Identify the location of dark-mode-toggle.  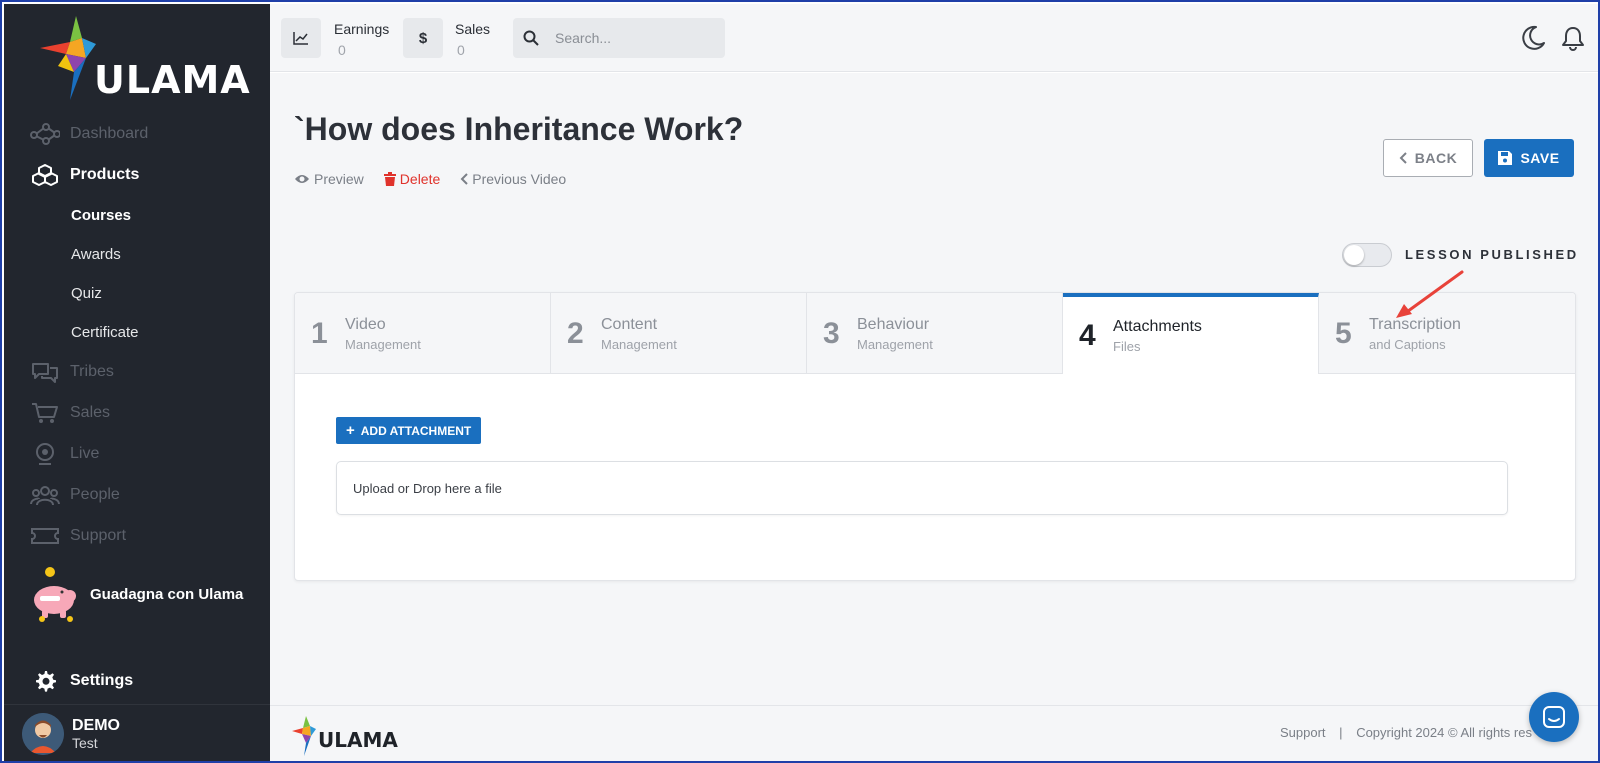
(1533, 38).